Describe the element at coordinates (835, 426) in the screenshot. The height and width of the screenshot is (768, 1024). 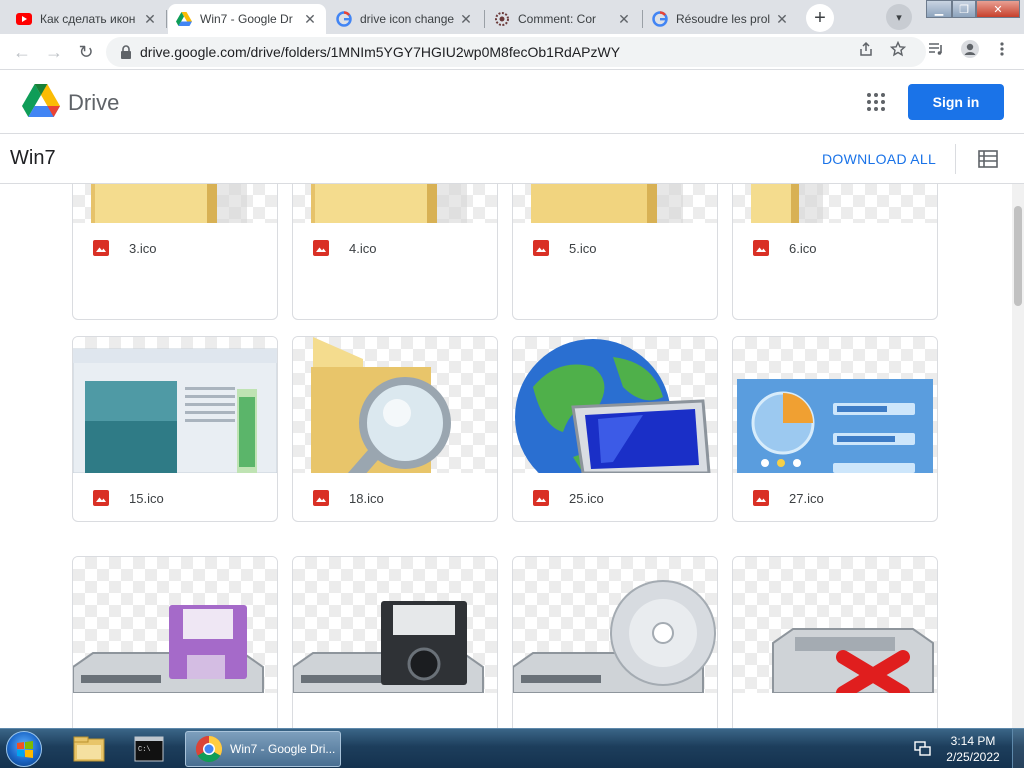
I see `control-panel-preview-icon` at that location.